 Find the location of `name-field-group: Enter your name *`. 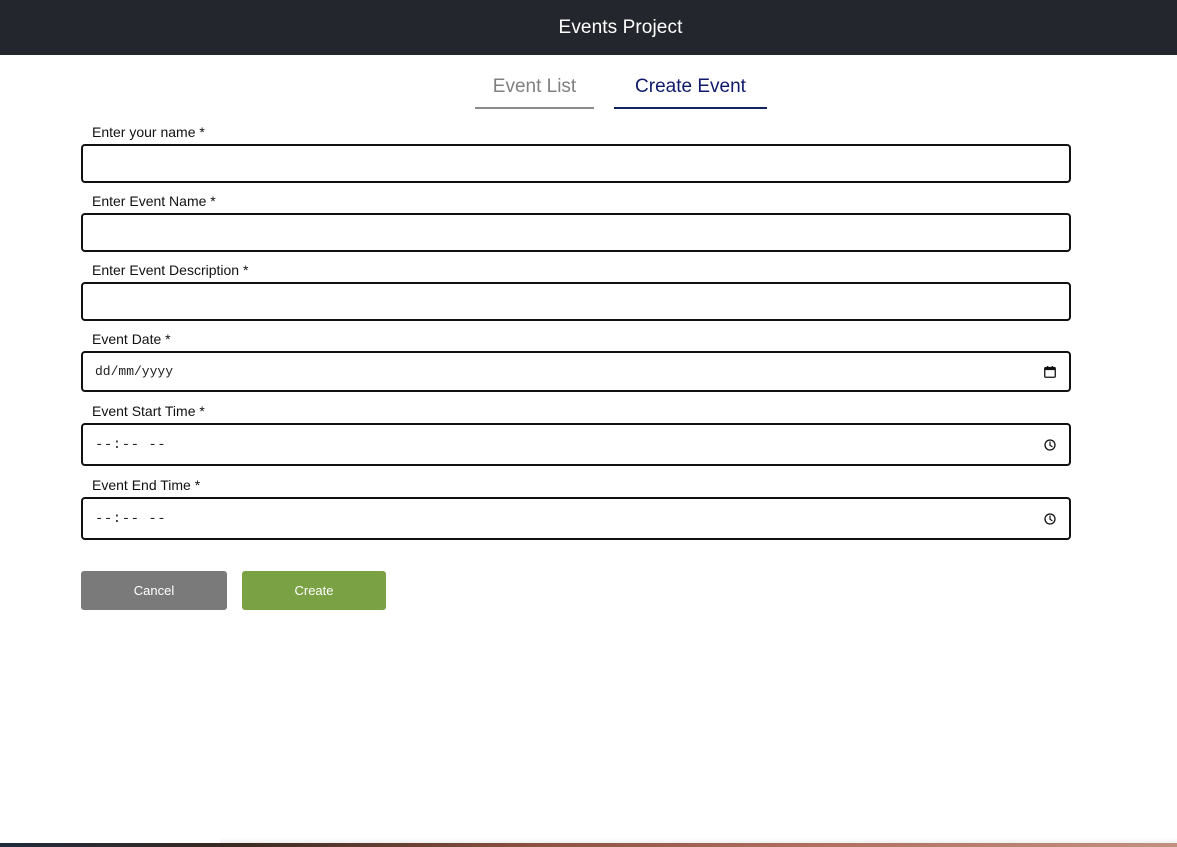

name-field-group: Enter your name * is located at coordinates (576, 153).